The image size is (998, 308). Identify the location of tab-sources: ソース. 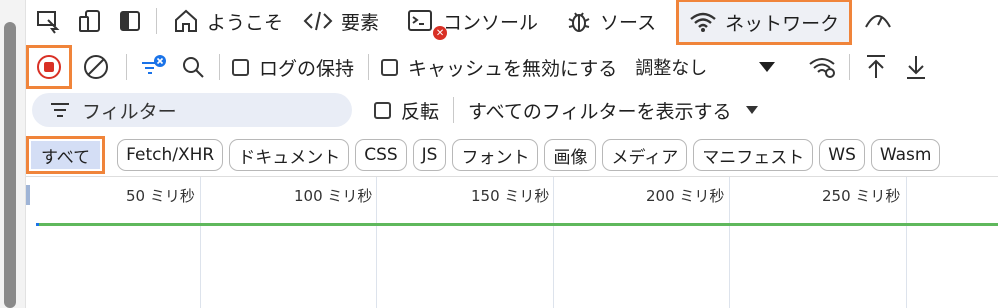
(607, 21).